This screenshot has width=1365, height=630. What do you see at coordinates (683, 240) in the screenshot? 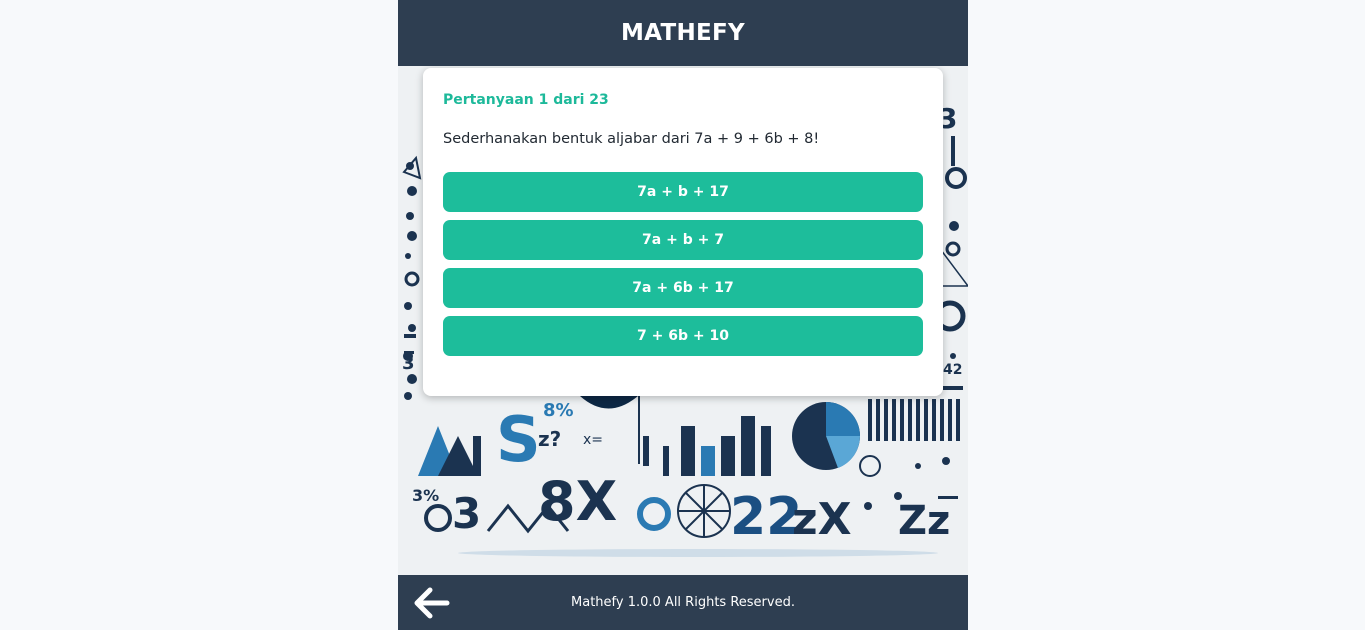
I see `answer-option-b: 7a + b + 7` at bounding box center [683, 240].